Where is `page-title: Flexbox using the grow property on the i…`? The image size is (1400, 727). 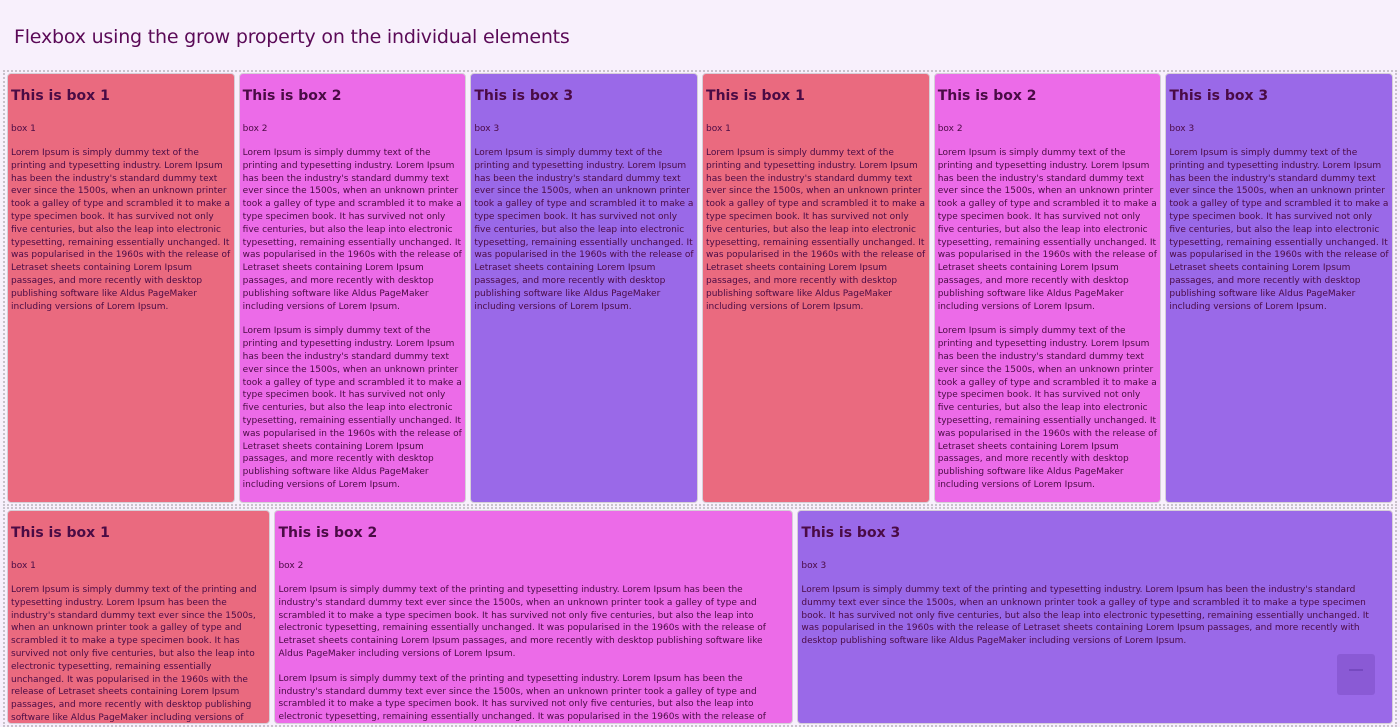
page-title: Flexbox using the grow property on the i… is located at coordinates (292, 37).